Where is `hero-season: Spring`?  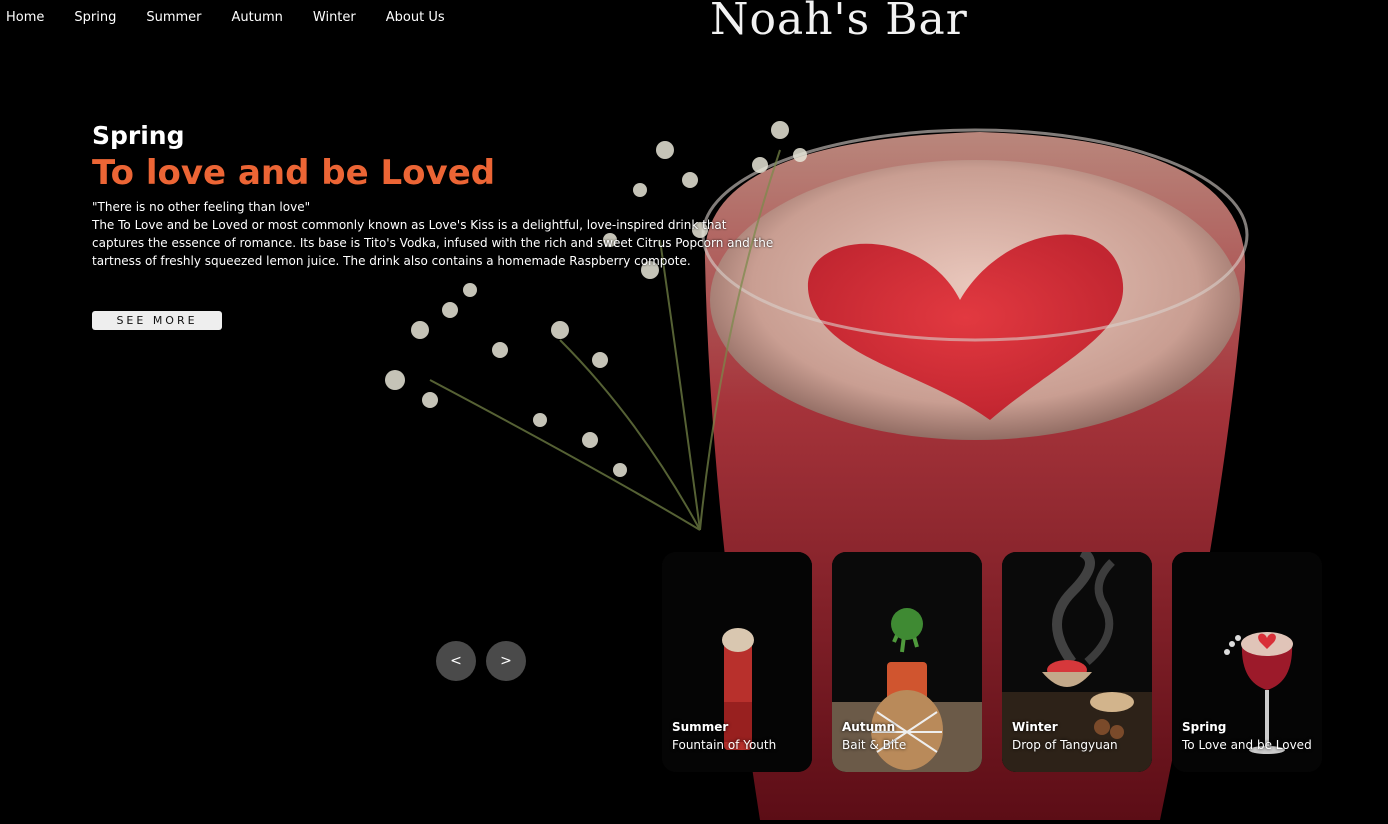 hero-season: Spring is located at coordinates (138, 135).